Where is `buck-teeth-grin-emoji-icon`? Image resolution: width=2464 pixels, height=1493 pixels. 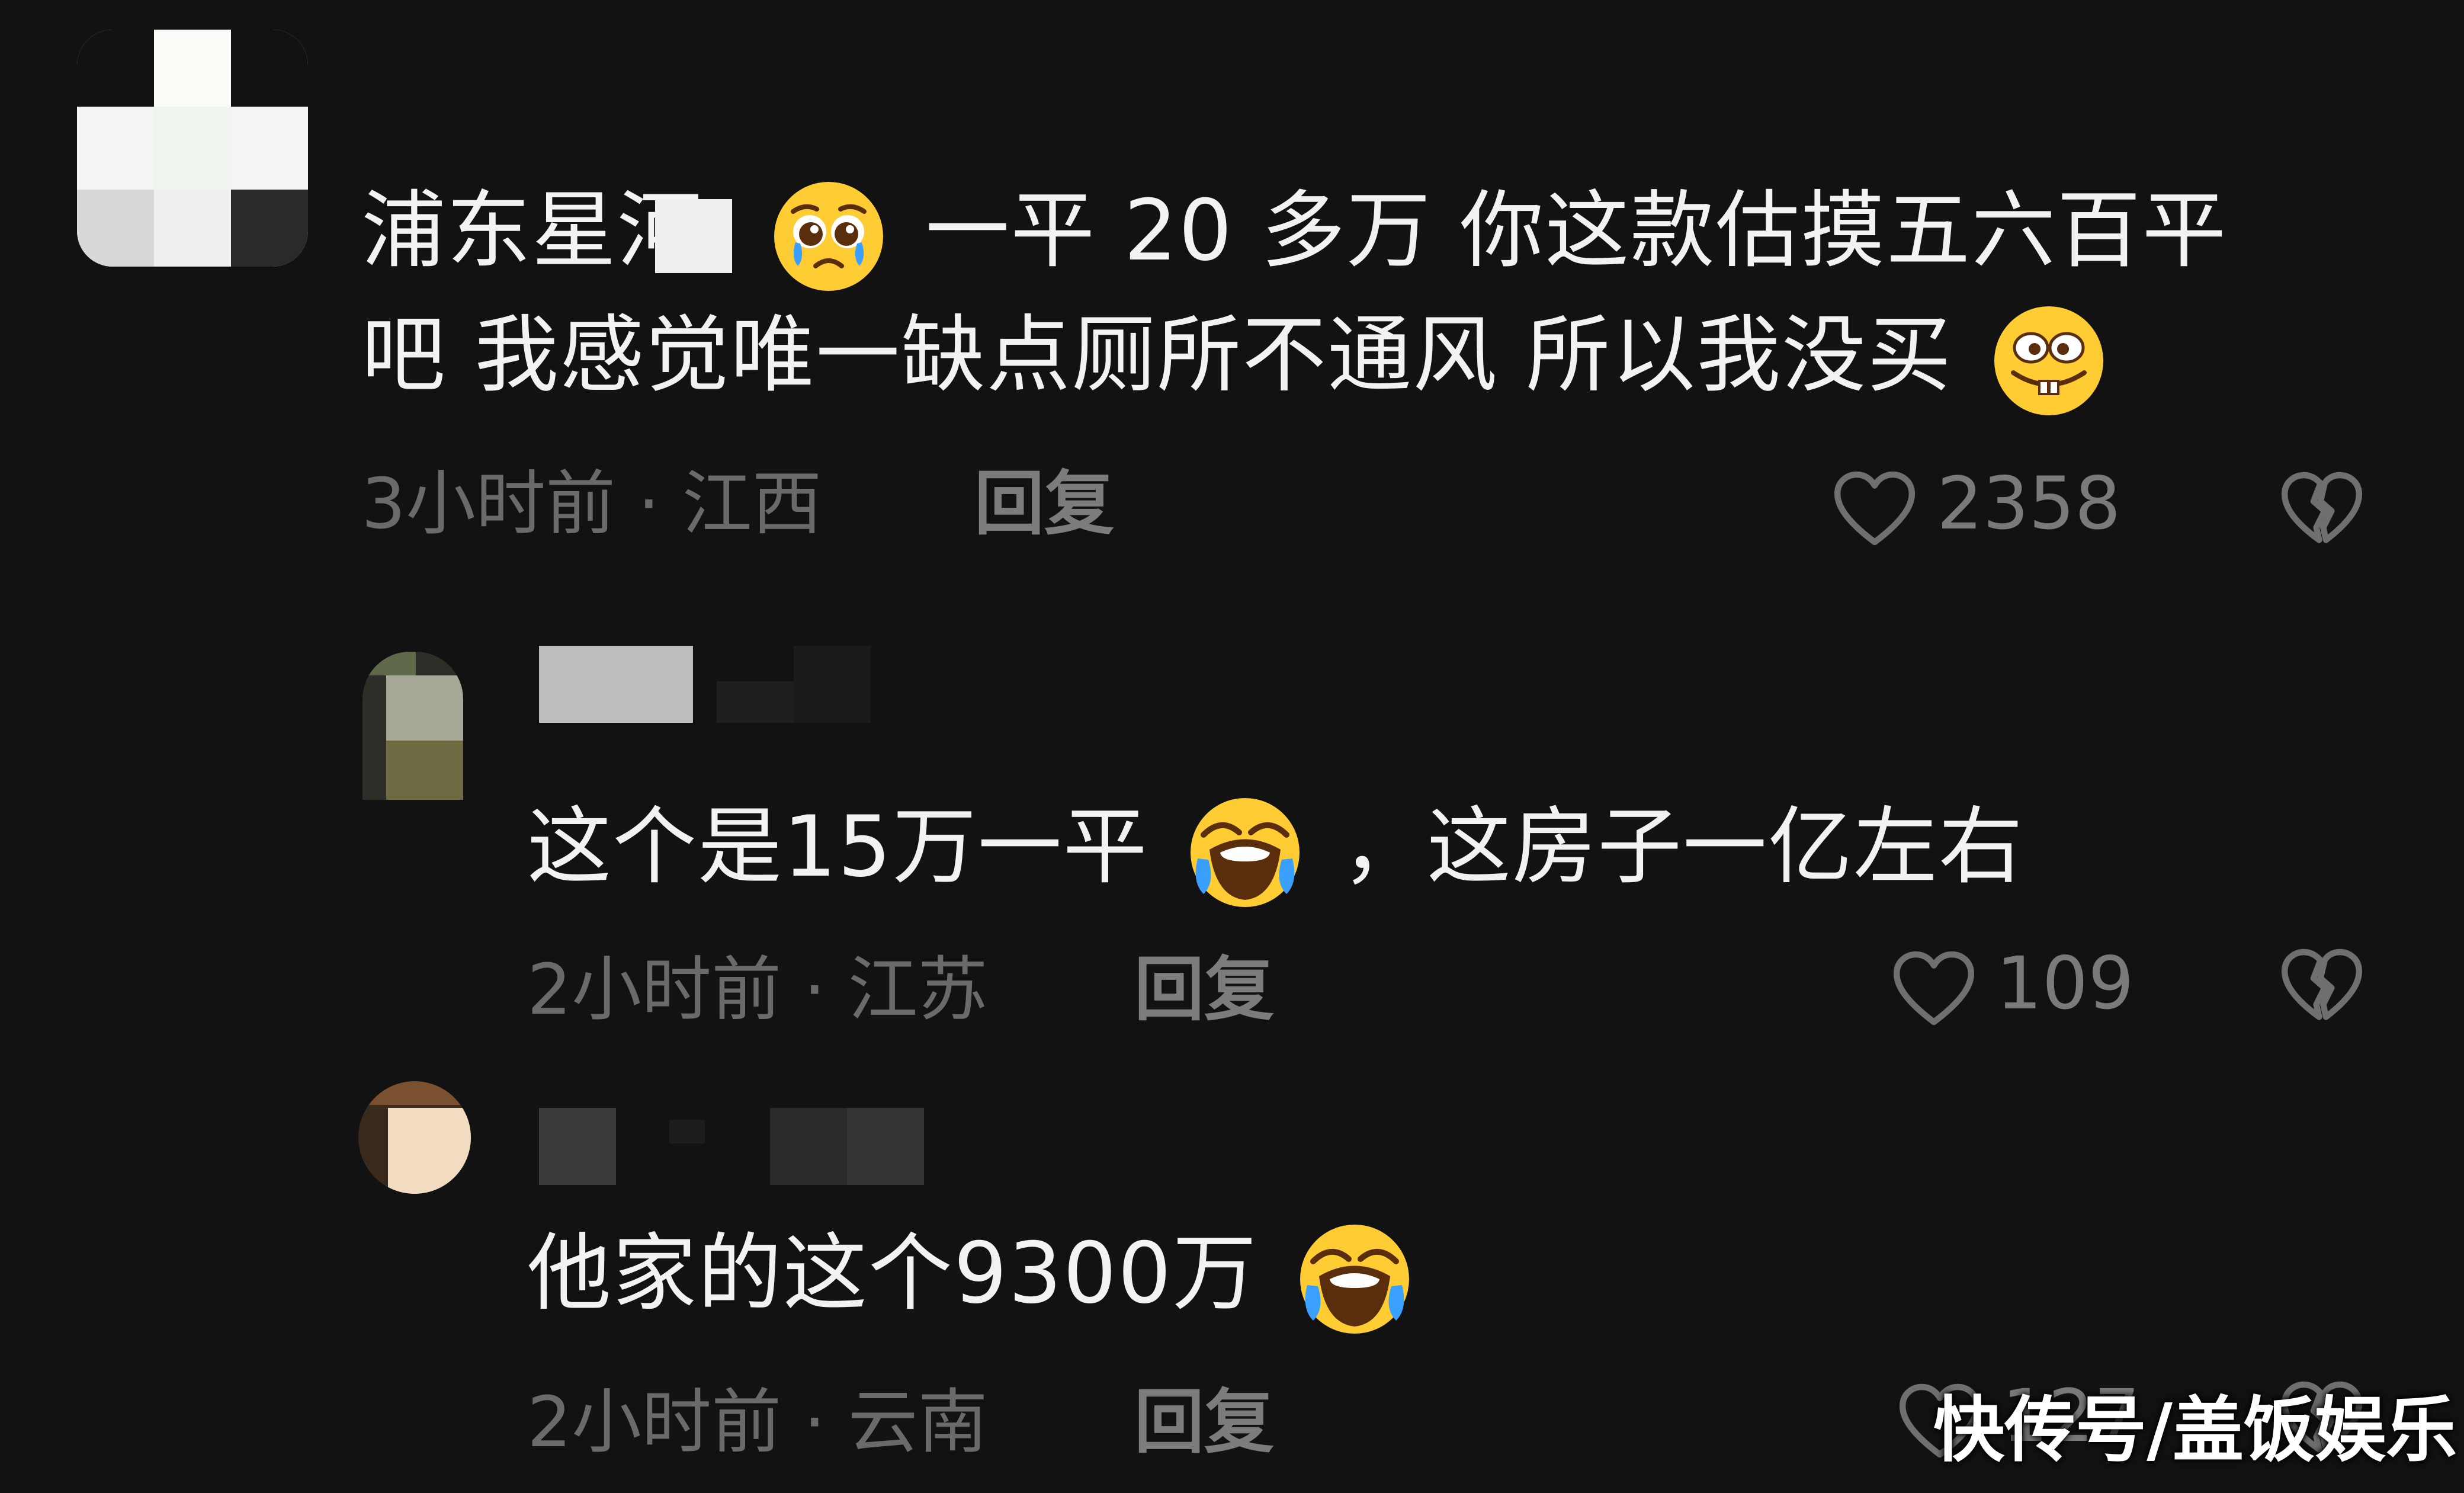 buck-teeth-grin-emoji-icon is located at coordinates (2049, 361).